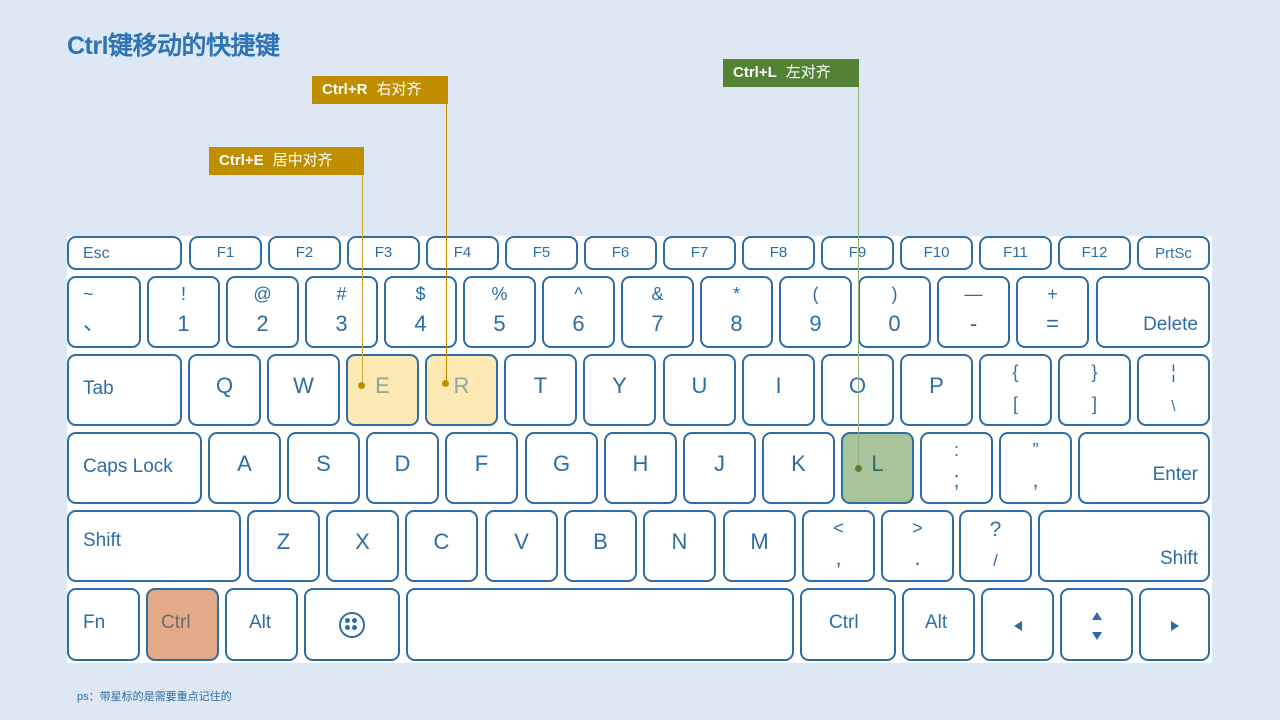 This screenshot has height=720, width=1280. What do you see at coordinates (225, 253) in the screenshot?
I see `key-f1: F1` at bounding box center [225, 253].